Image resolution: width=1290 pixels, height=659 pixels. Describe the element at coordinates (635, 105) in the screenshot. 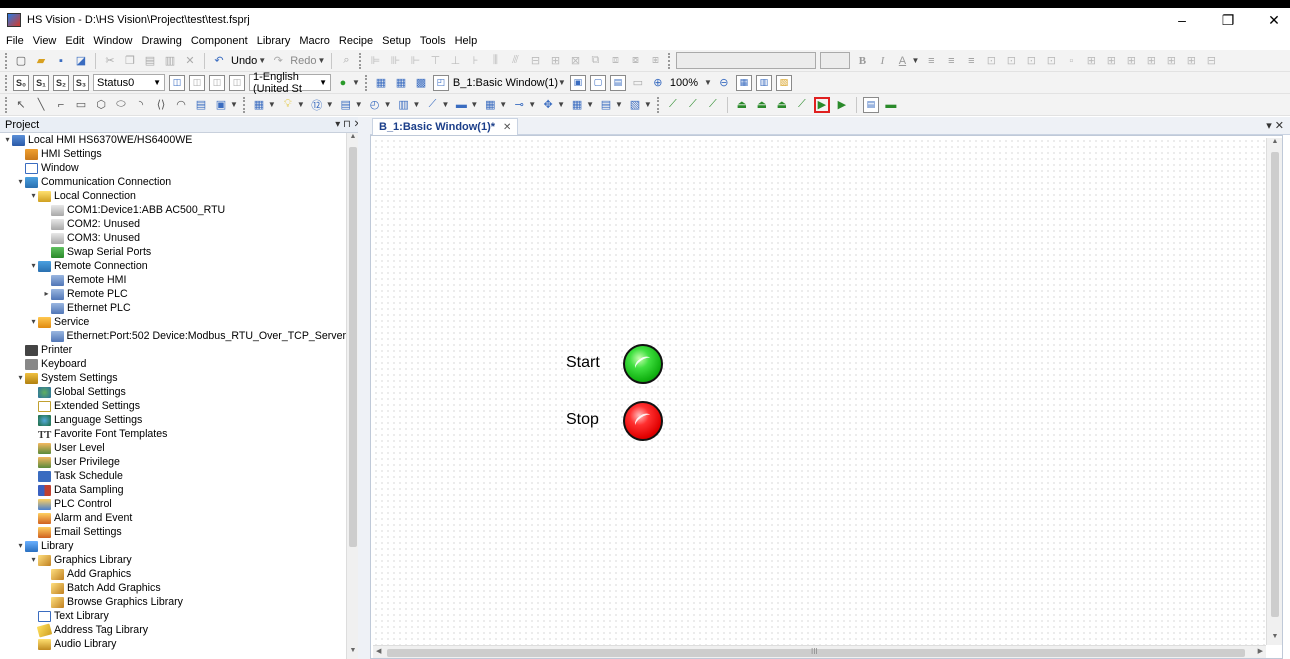

I see `misc-component-icon: ▧` at that location.